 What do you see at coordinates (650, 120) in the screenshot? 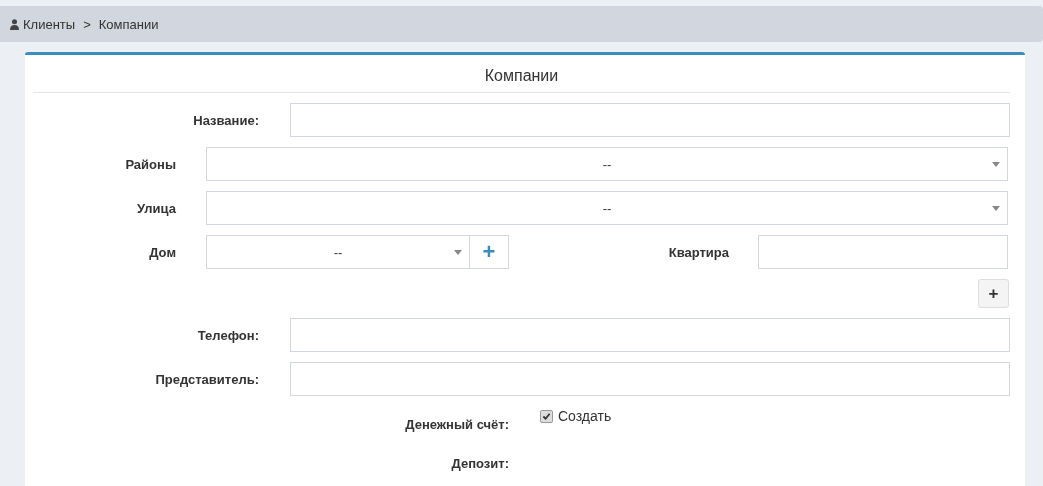
I see `name-input` at bounding box center [650, 120].